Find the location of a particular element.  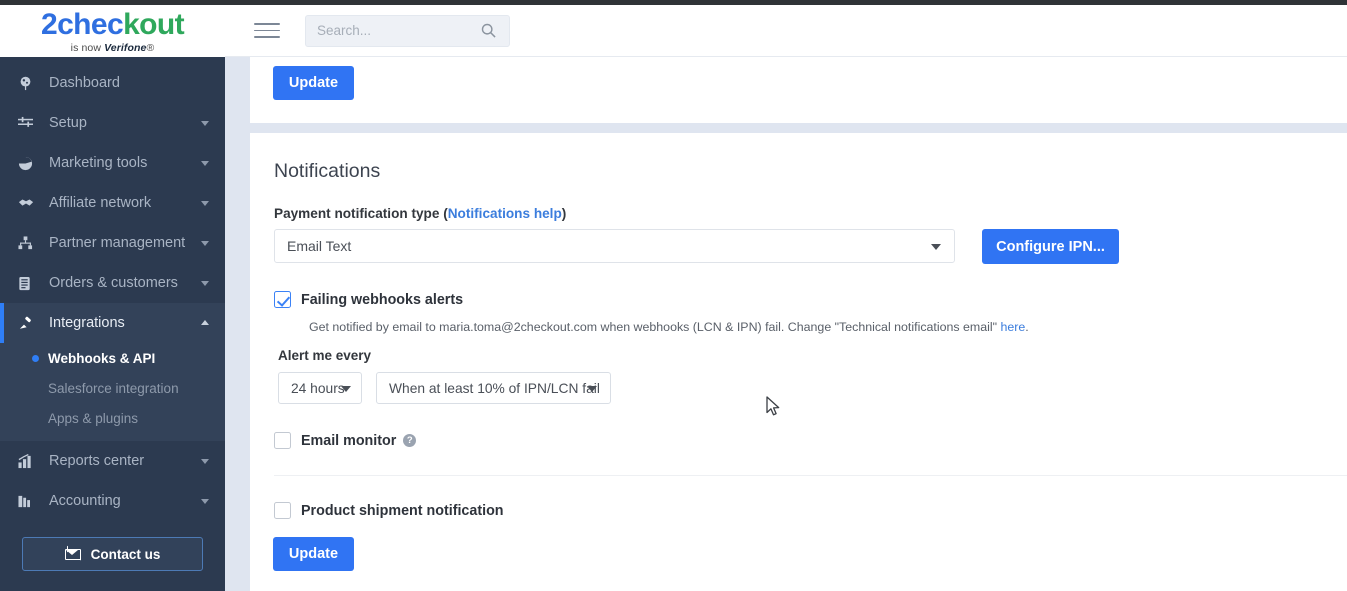

contact-us-label: Contact us is located at coordinates (125, 554).